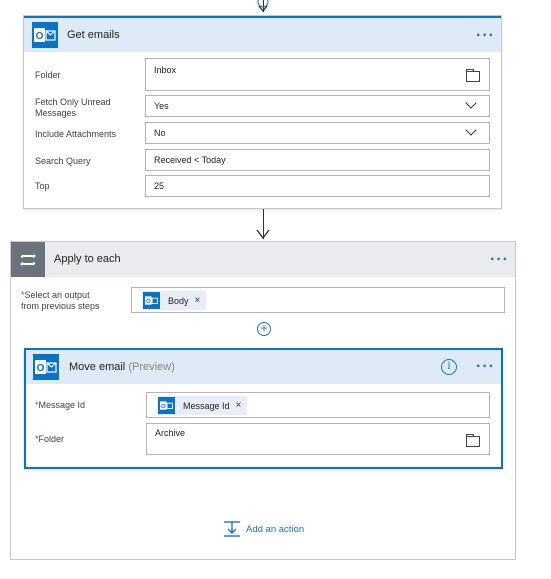 Image resolution: width=551 pixels, height=579 pixels. What do you see at coordinates (263, 367) in the screenshot?
I see `move-email-header: O Move email (Preview) i ···` at bounding box center [263, 367].